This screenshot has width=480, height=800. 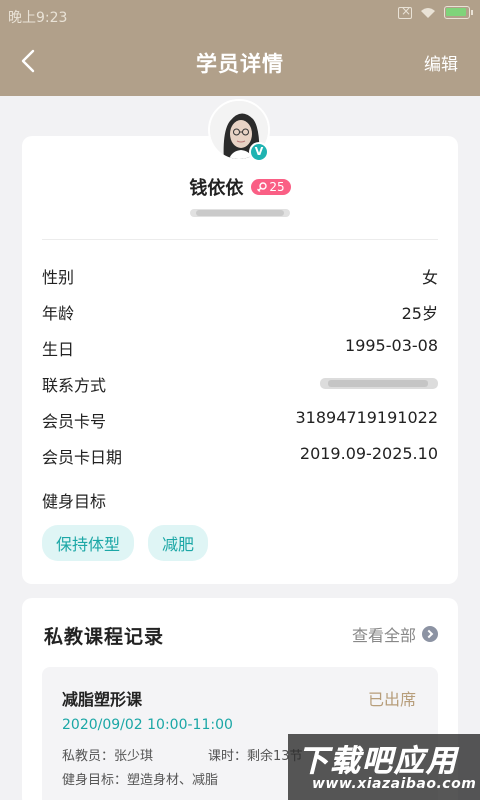 What do you see at coordinates (58, 349) in the screenshot?
I see `birthday-label: 生日` at bounding box center [58, 349].